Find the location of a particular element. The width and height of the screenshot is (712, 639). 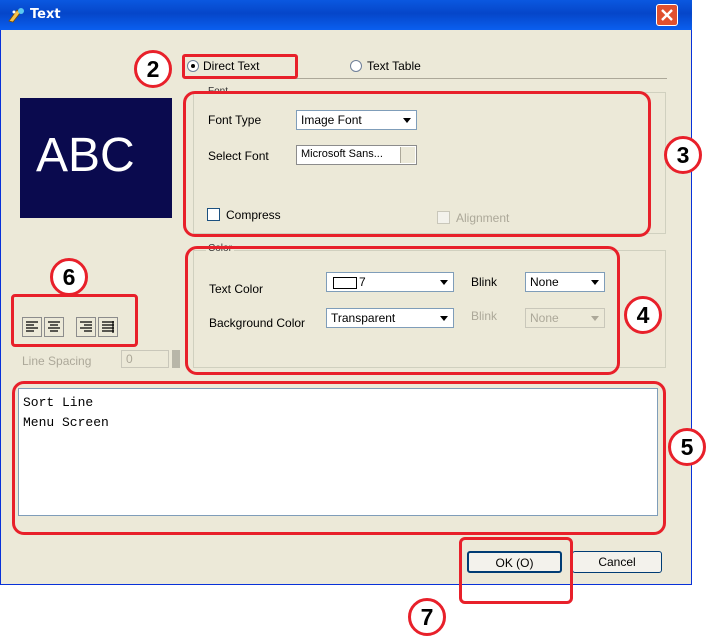

callout-5: 5 is located at coordinates (687, 447).